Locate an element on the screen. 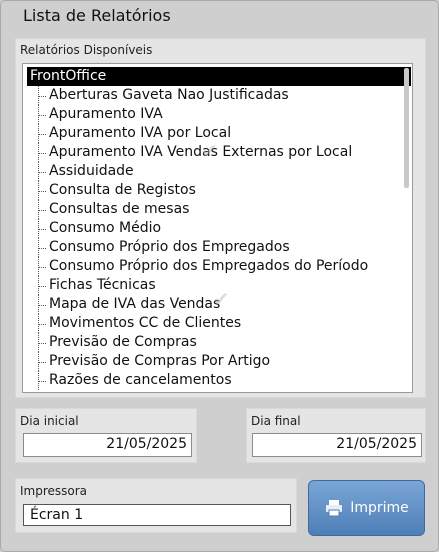  tree-item-label: Aberturas Gaveta Nao Justificadas is located at coordinates (169, 95).